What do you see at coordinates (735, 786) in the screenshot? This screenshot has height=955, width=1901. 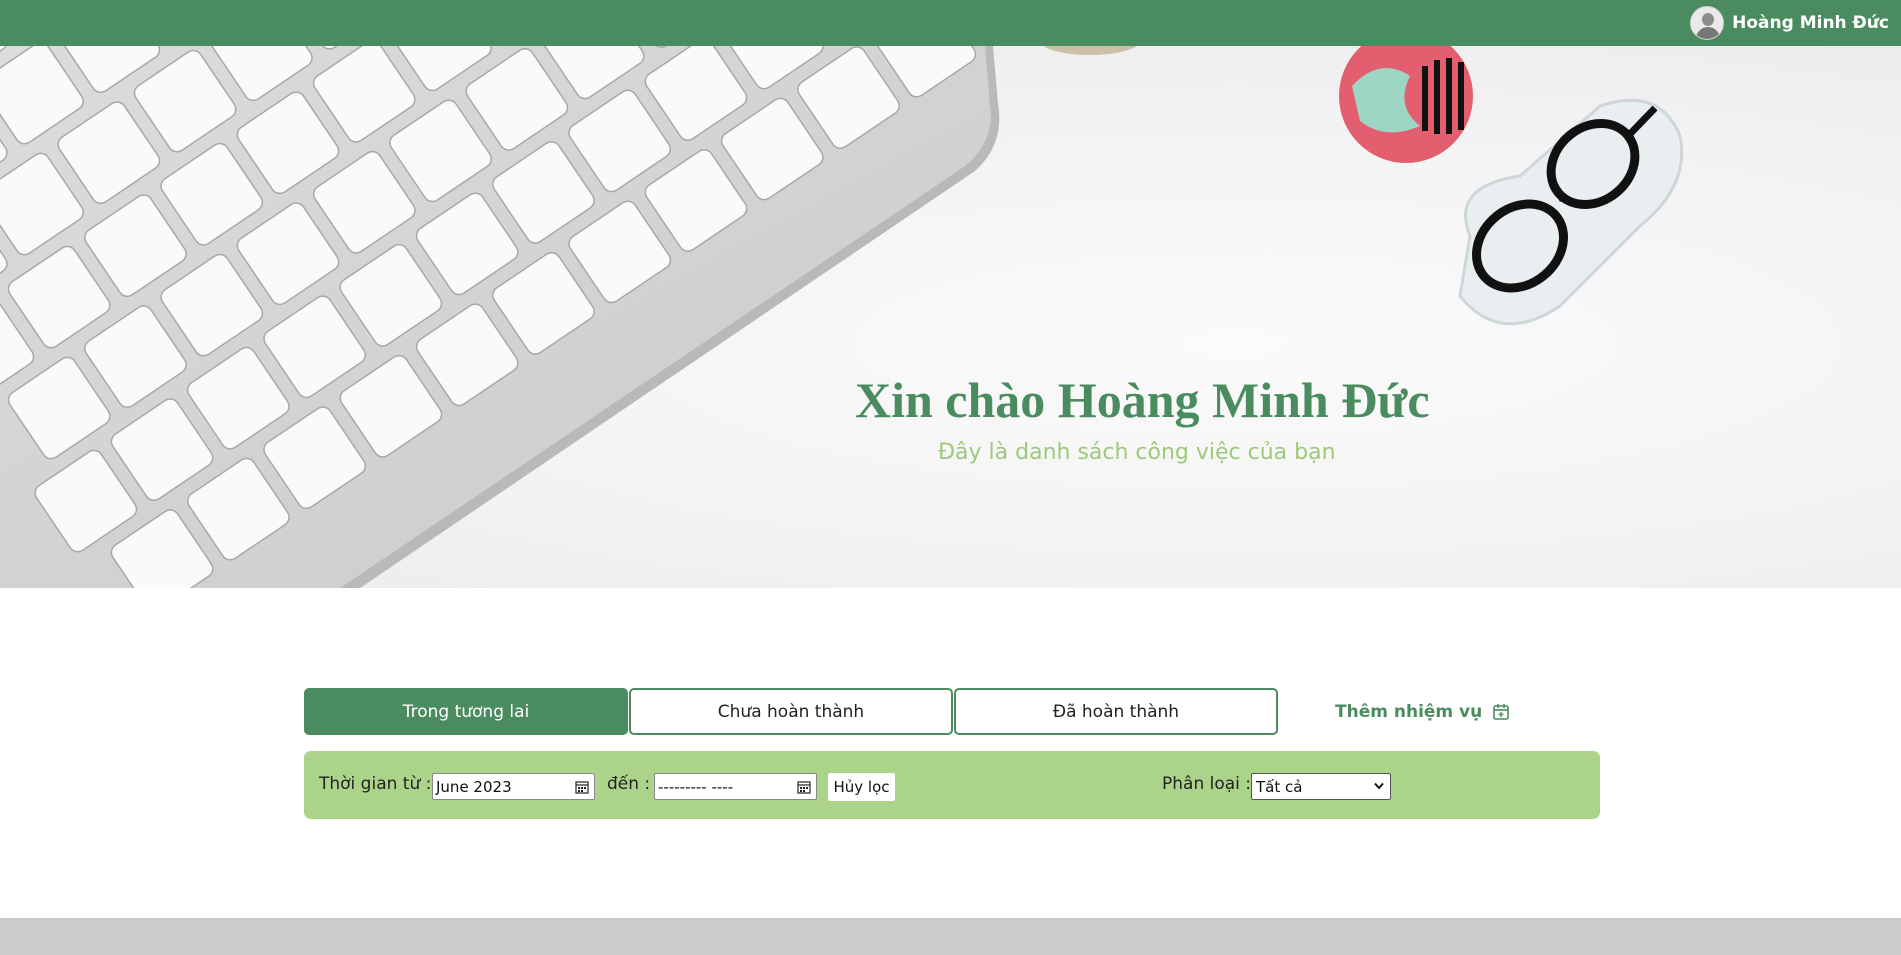 I see `date-to-input: --------- ----` at bounding box center [735, 786].